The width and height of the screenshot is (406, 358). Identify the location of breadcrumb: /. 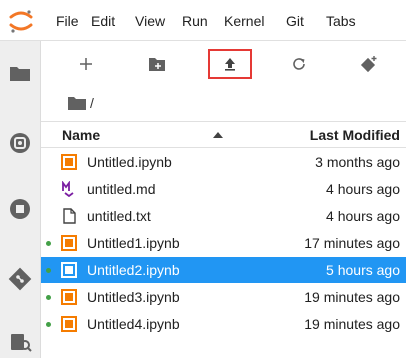
(81, 103).